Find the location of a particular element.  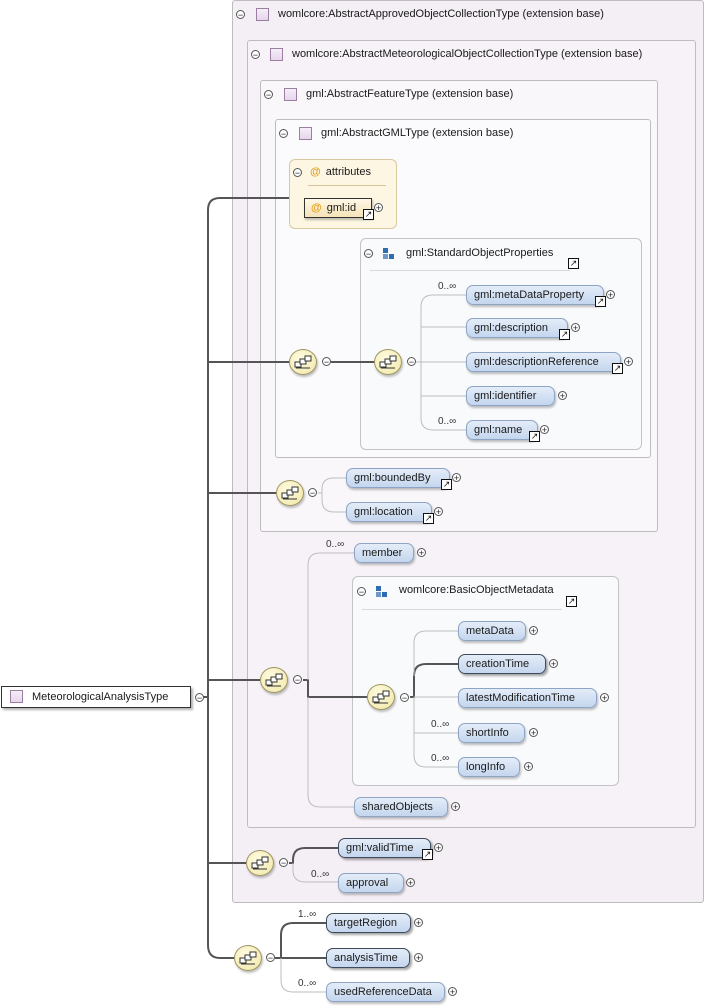

element-sharedobjects: sharedObjects is located at coordinates (401, 807).